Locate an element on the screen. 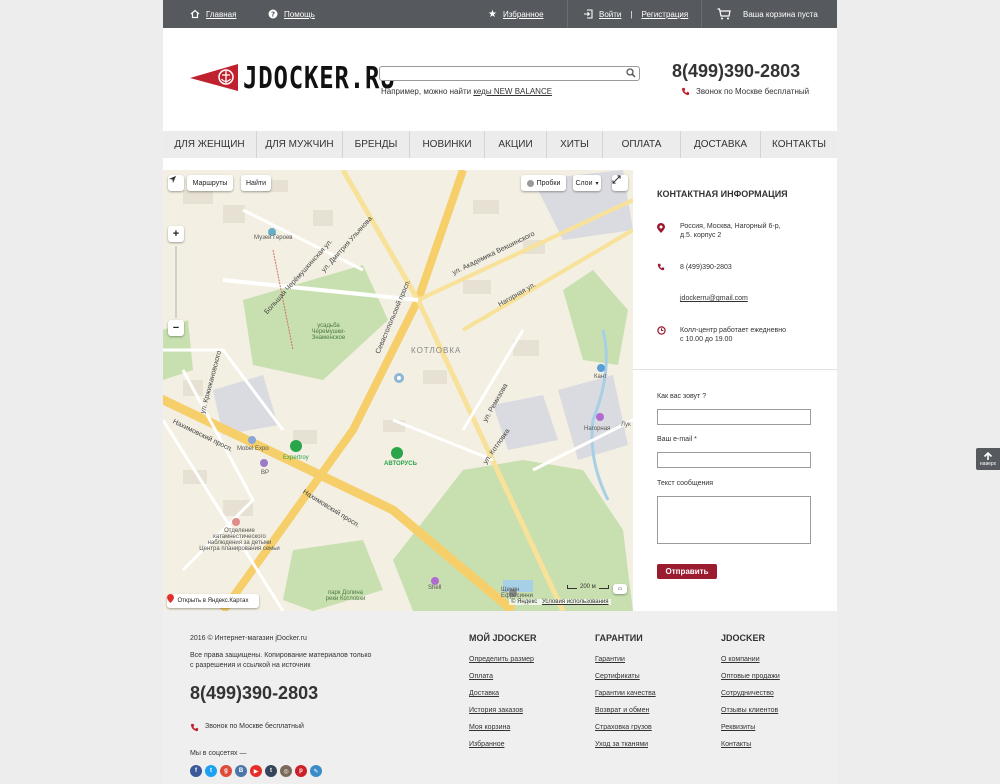 The height and width of the screenshot is (784, 1000). nav-item-hits: Хиты is located at coordinates (575, 144).